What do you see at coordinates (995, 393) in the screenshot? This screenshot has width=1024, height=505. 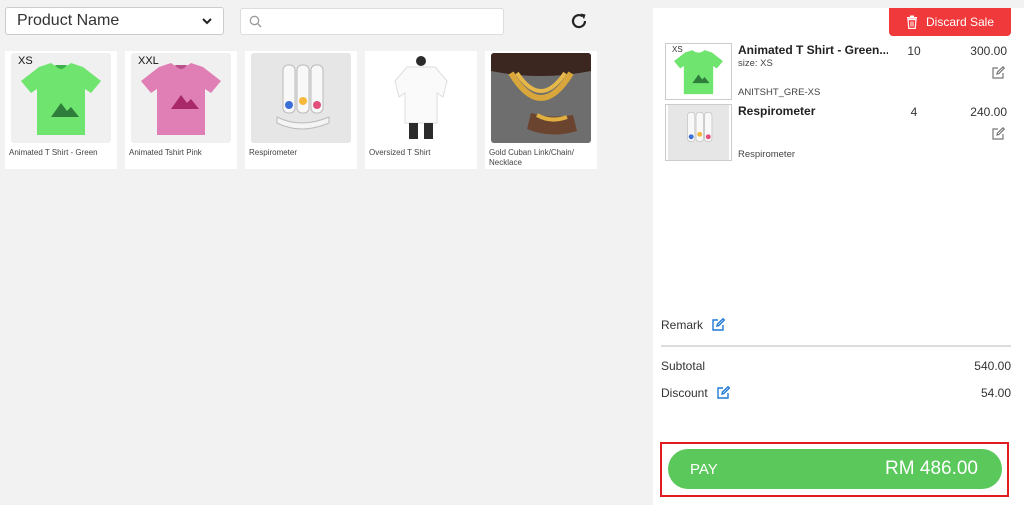 I see `discount-value: 54.00` at bounding box center [995, 393].